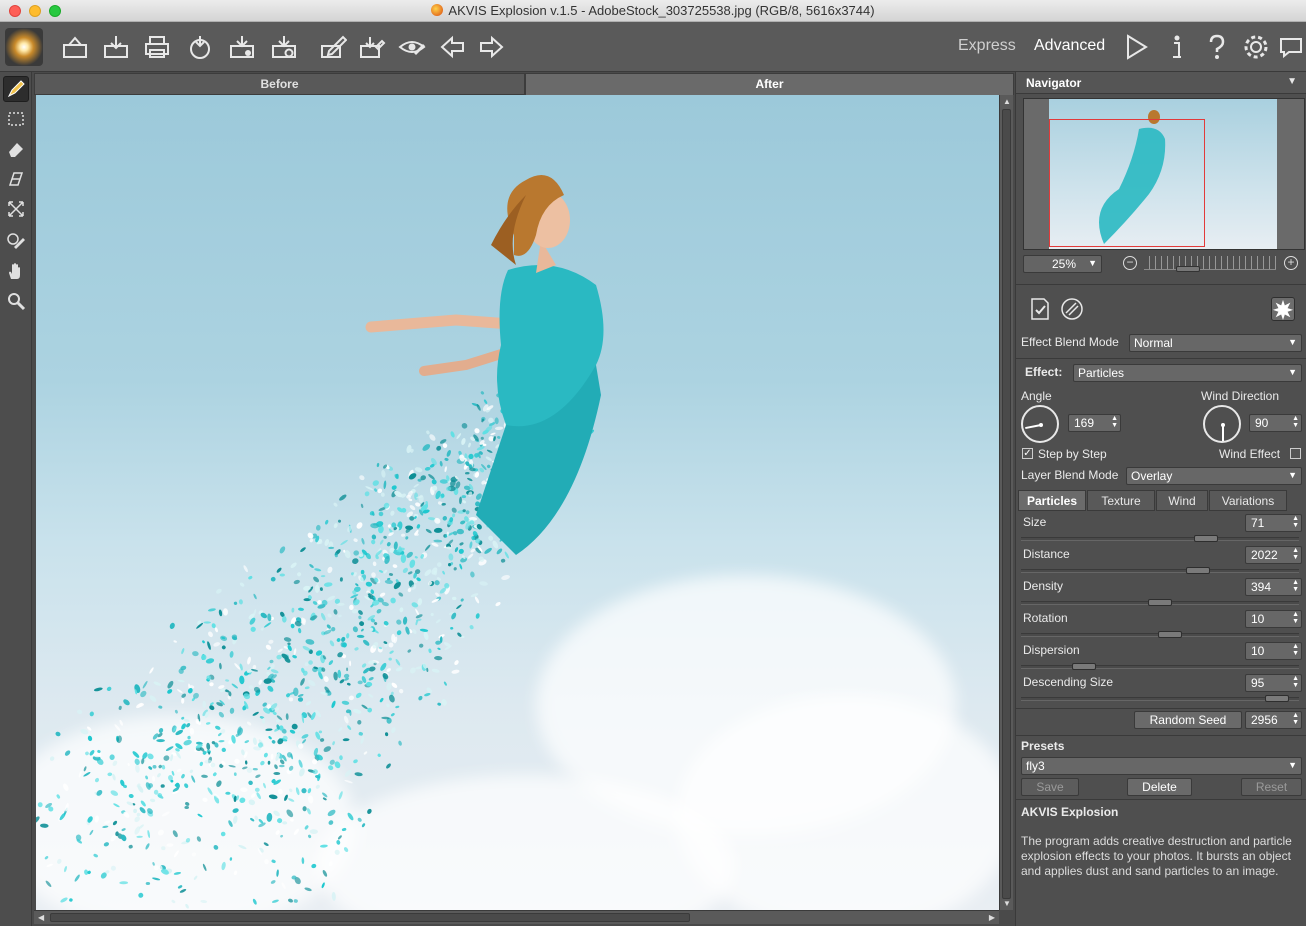  What do you see at coordinates (1177, 47) in the screenshot?
I see `info-icon` at bounding box center [1177, 47].